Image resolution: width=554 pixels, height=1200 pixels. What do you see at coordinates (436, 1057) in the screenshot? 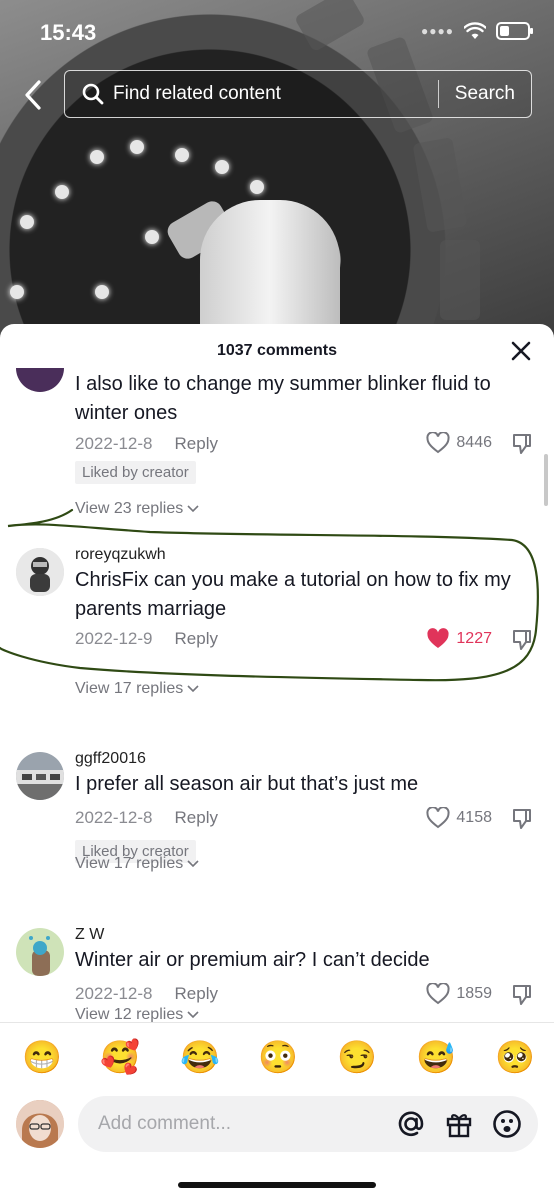
I see `emoji-sweat-smile: 😅` at bounding box center [436, 1057].